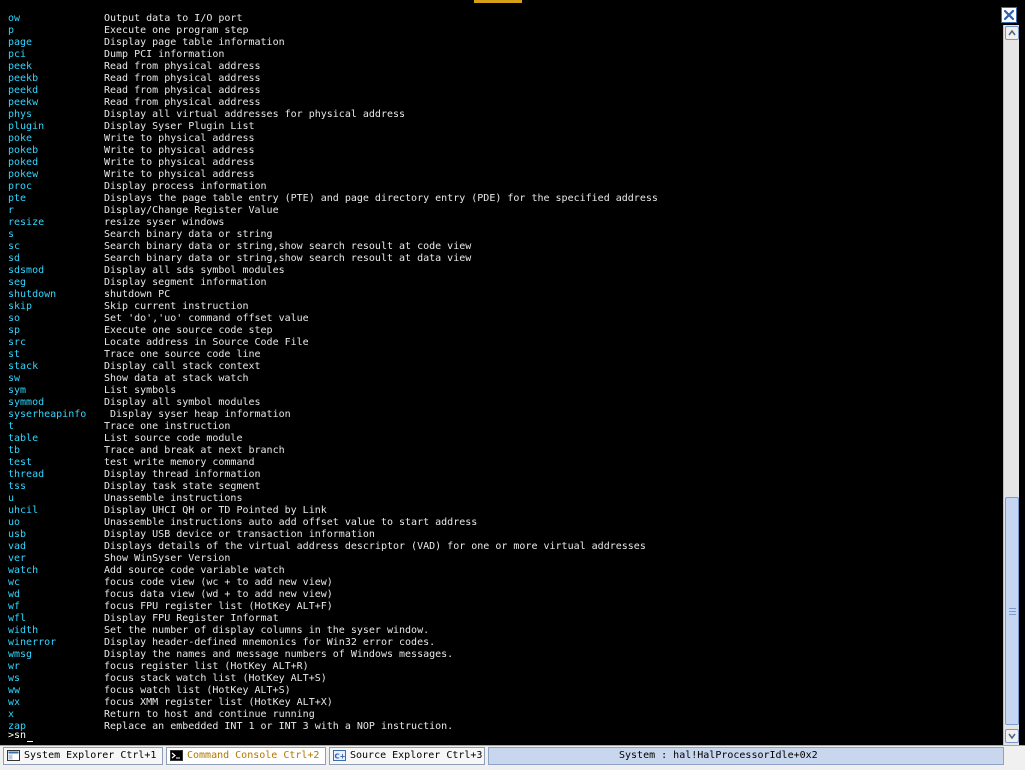 This screenshot has height=770, width=1025. What do you see at coordinates (197, 690) in the screenshot?
I see `command-description: focus watch list (HotKey ALT+S)` at bounding box center [197, 690].